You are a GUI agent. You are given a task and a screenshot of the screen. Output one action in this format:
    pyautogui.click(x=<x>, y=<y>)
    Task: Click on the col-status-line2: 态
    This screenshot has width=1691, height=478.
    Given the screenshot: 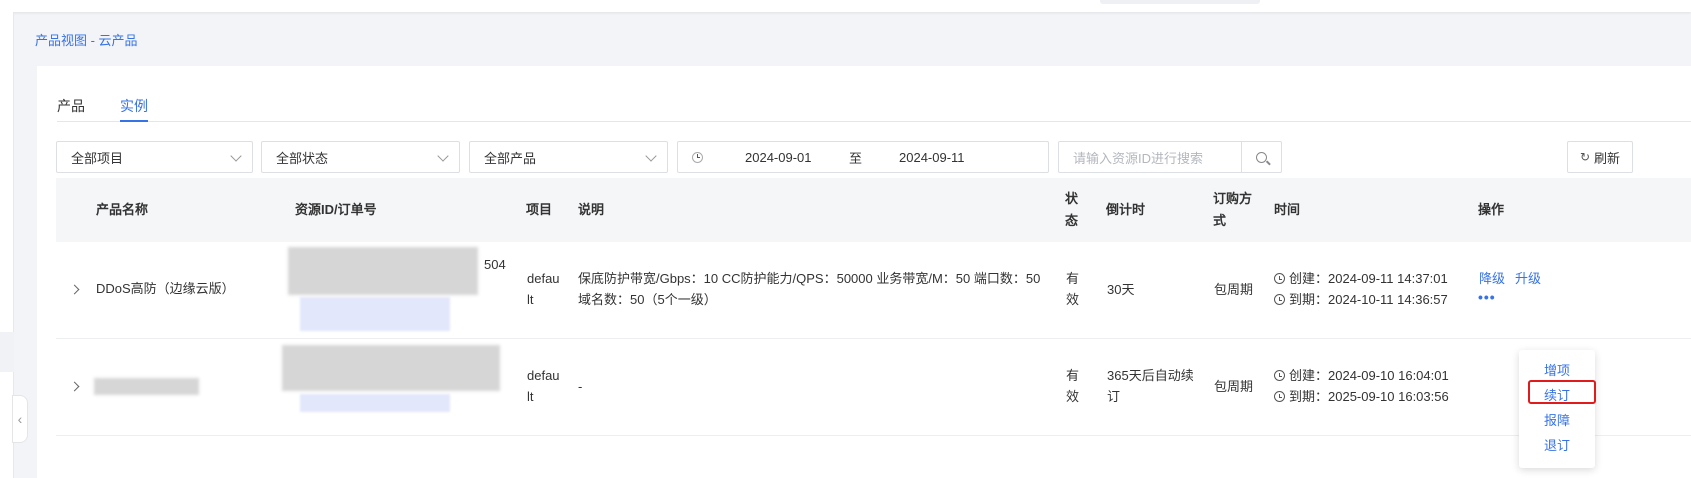 What is the action you would take?
    pyautogui.click(x=1072, y=220)
    